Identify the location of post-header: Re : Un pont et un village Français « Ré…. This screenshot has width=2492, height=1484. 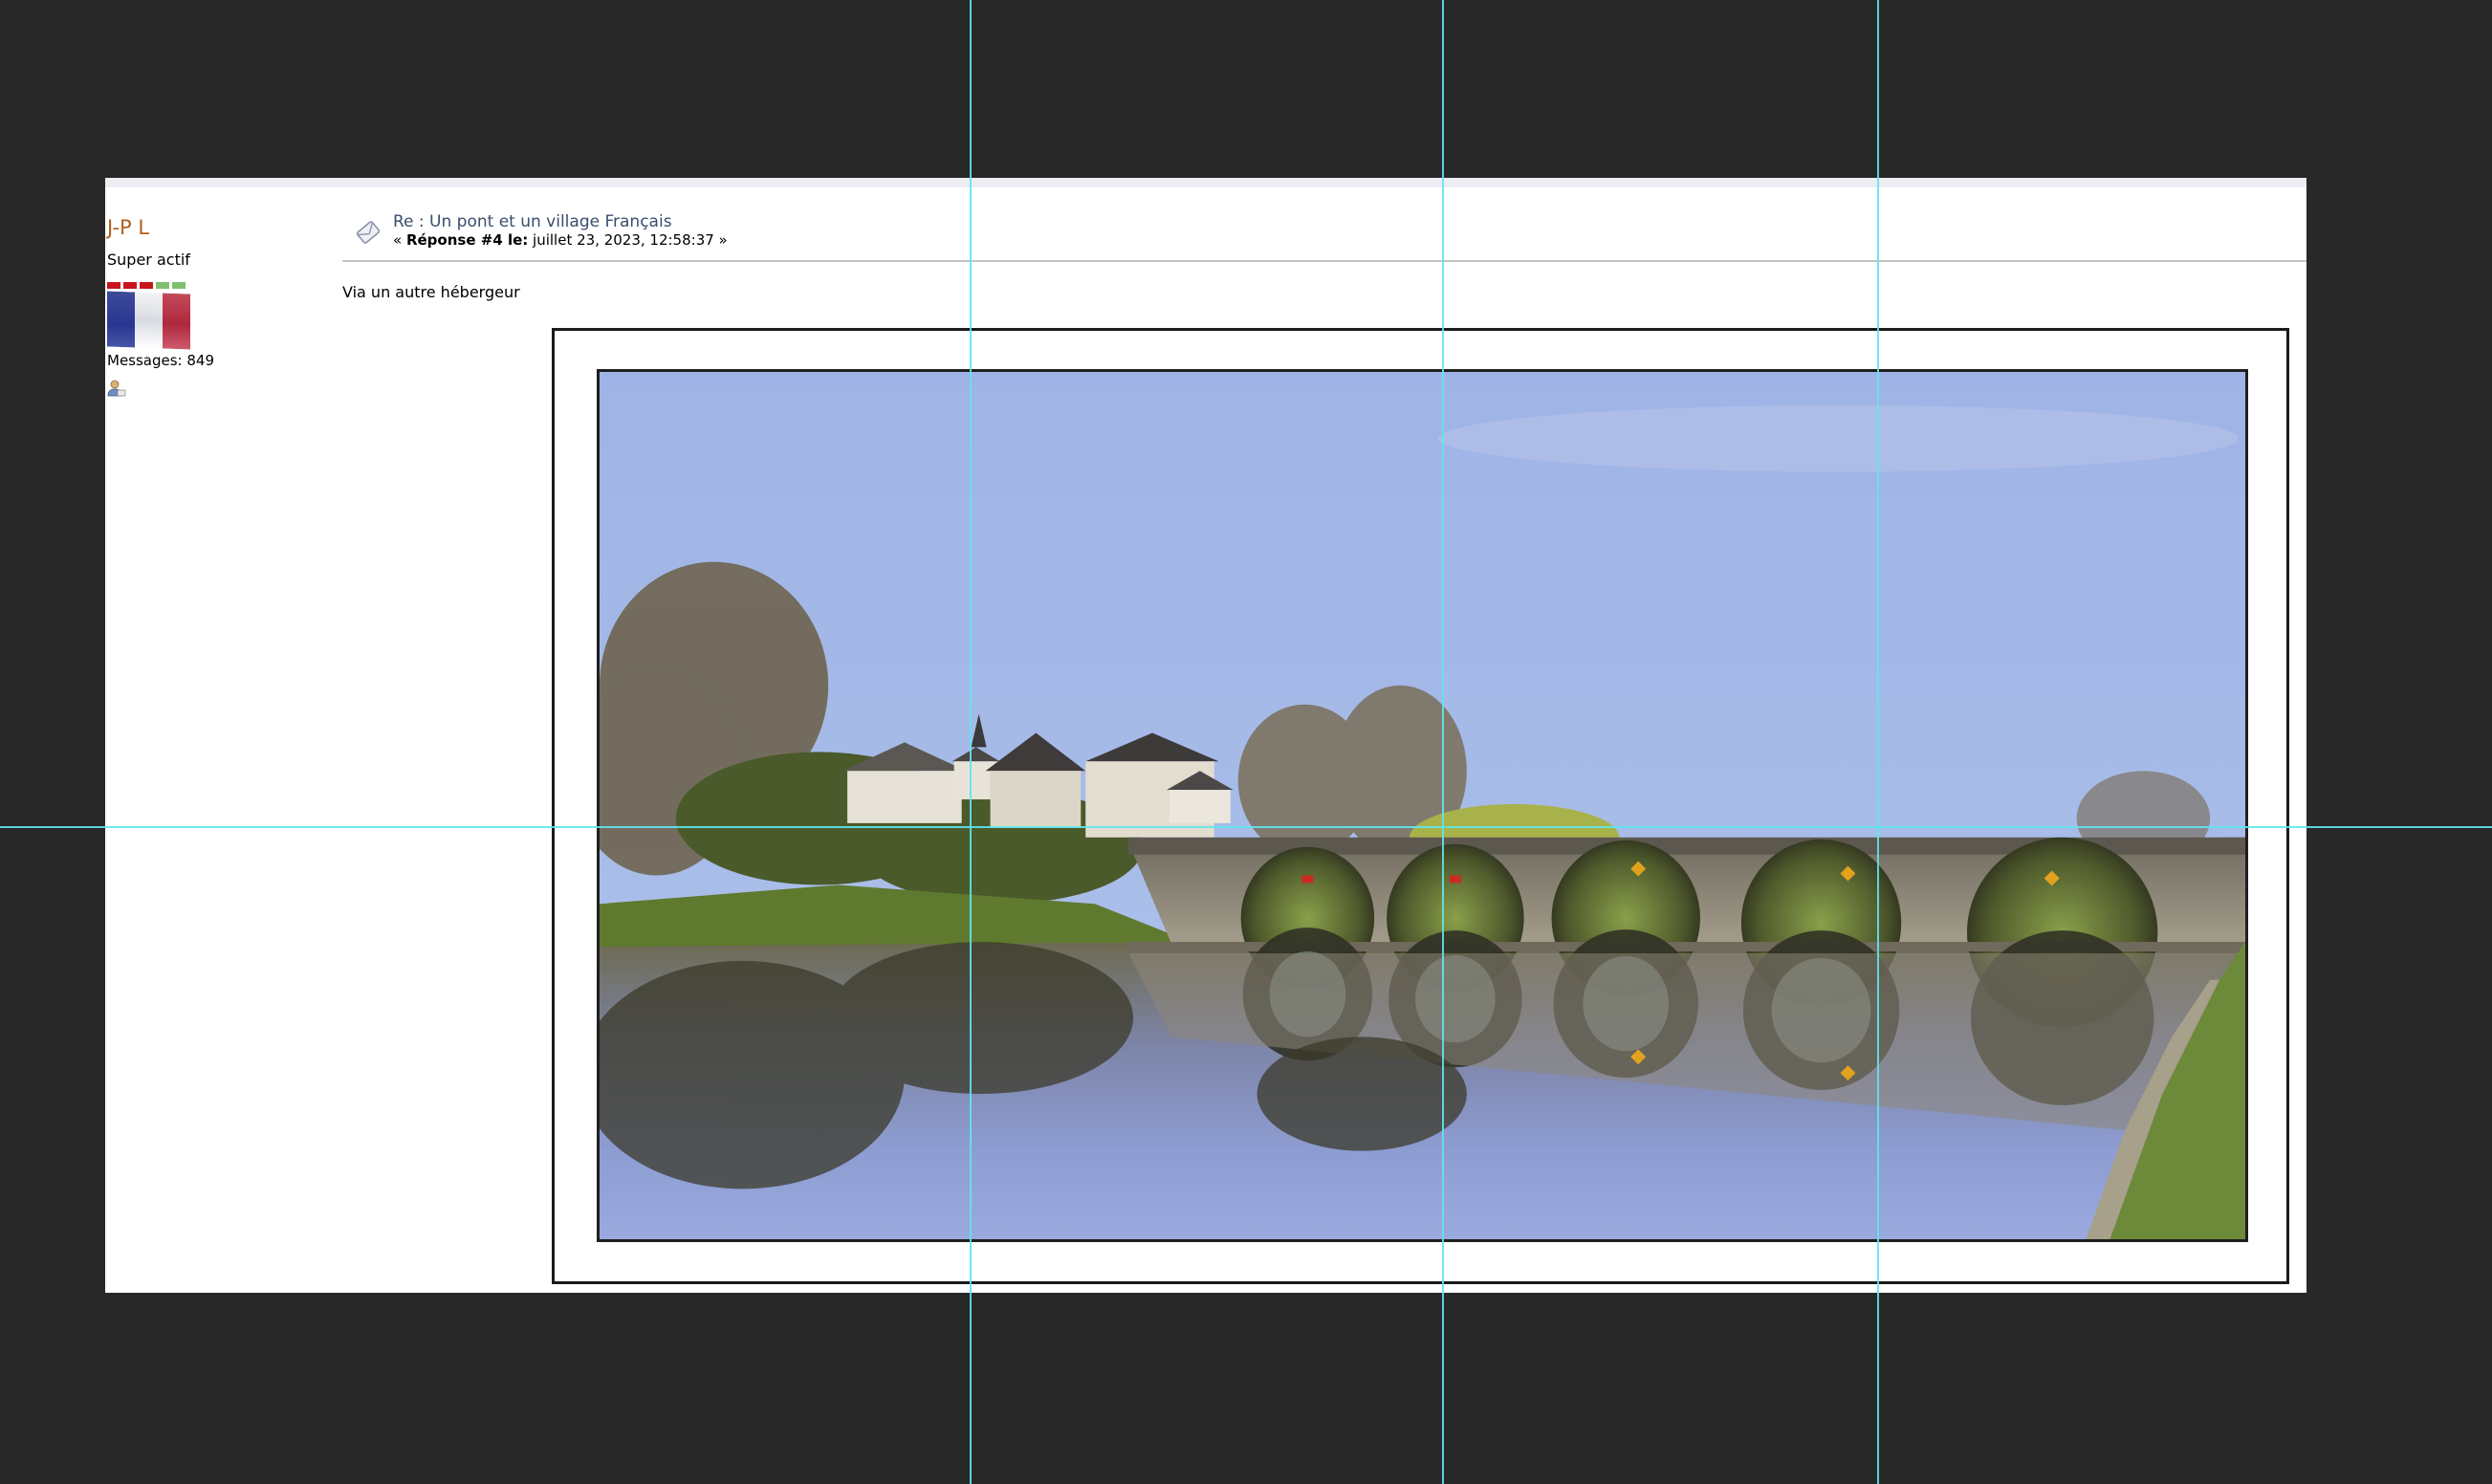
(1324, 237).